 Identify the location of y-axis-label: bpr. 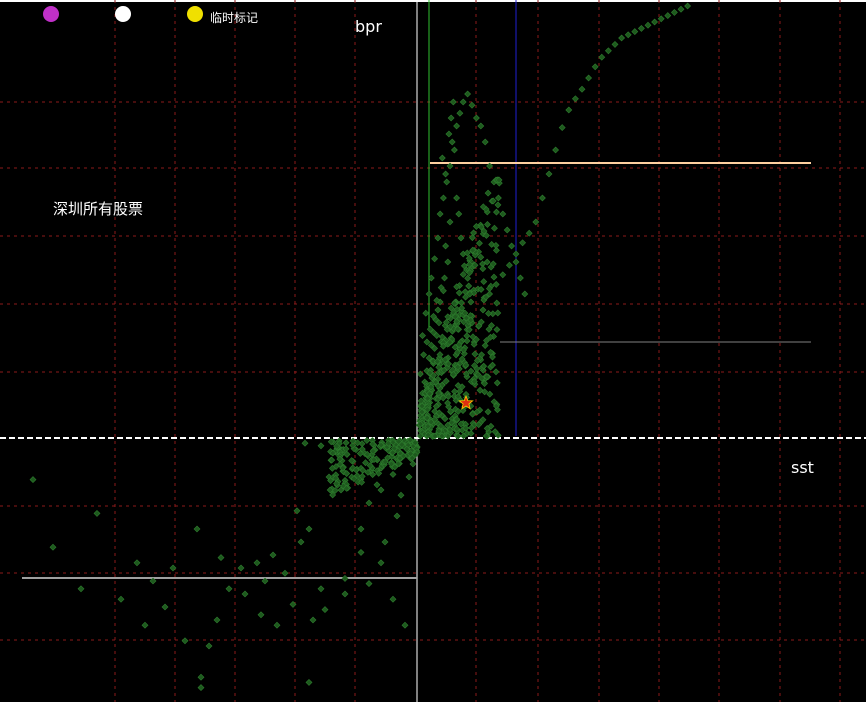
(368, 26).